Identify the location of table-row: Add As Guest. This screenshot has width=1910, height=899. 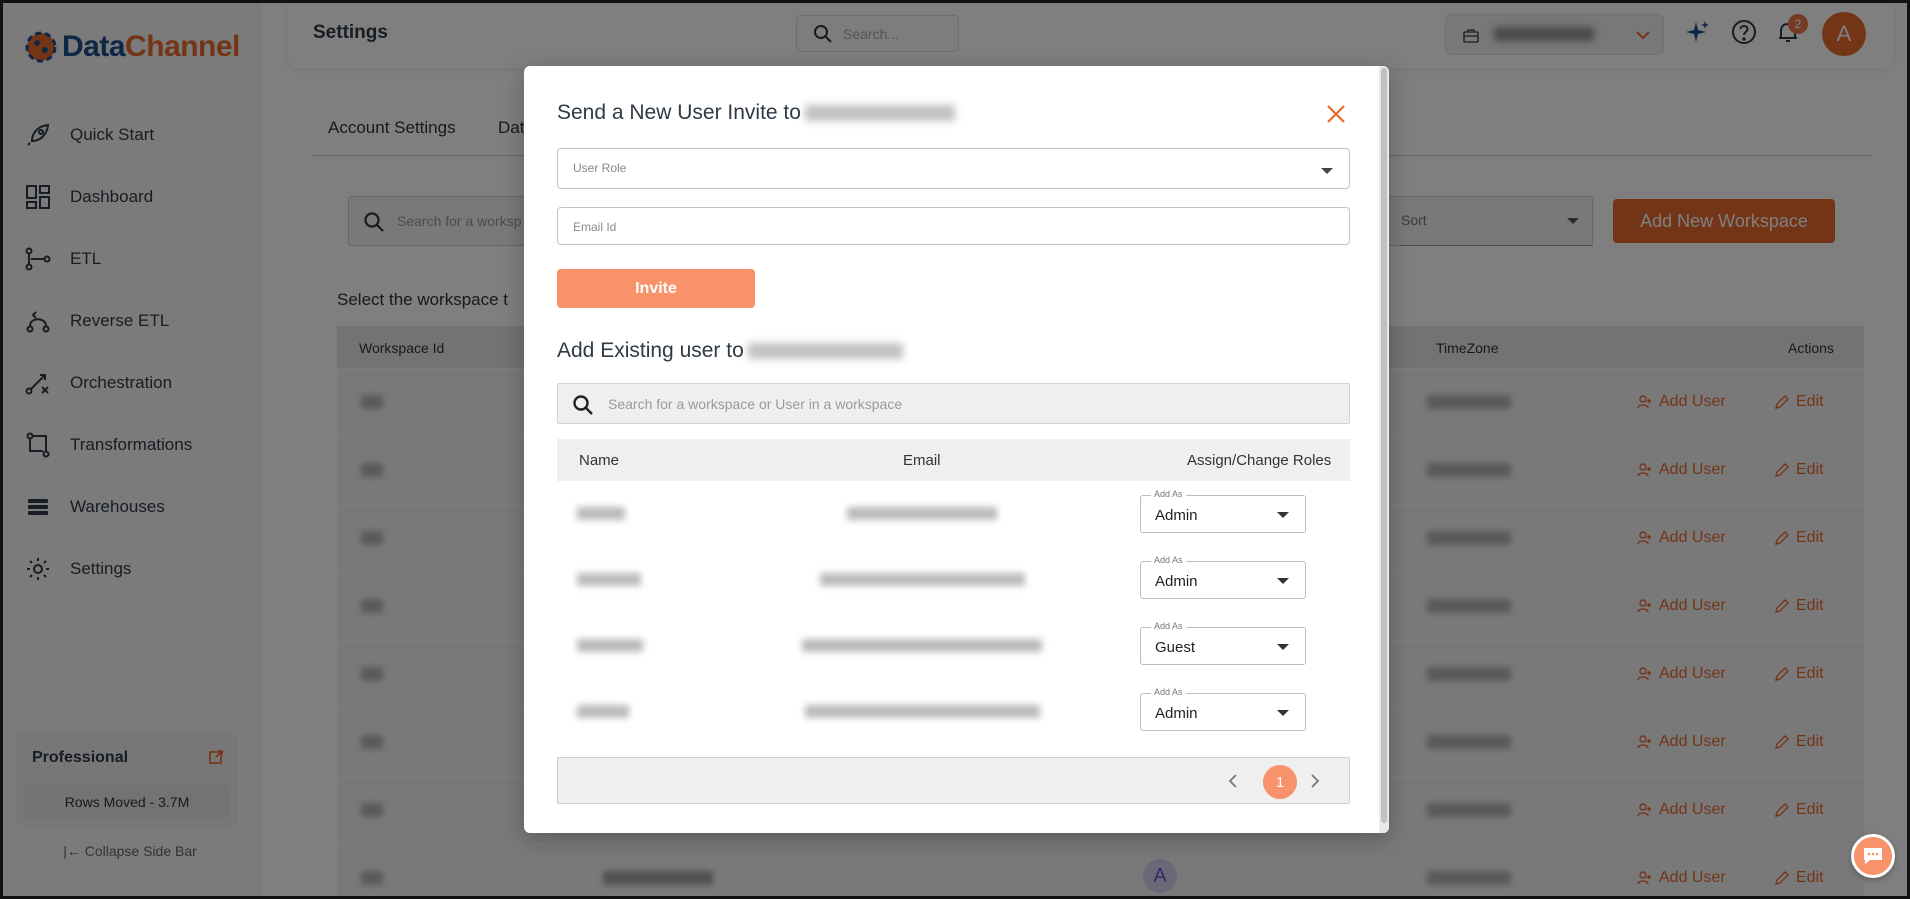
(953, 647).